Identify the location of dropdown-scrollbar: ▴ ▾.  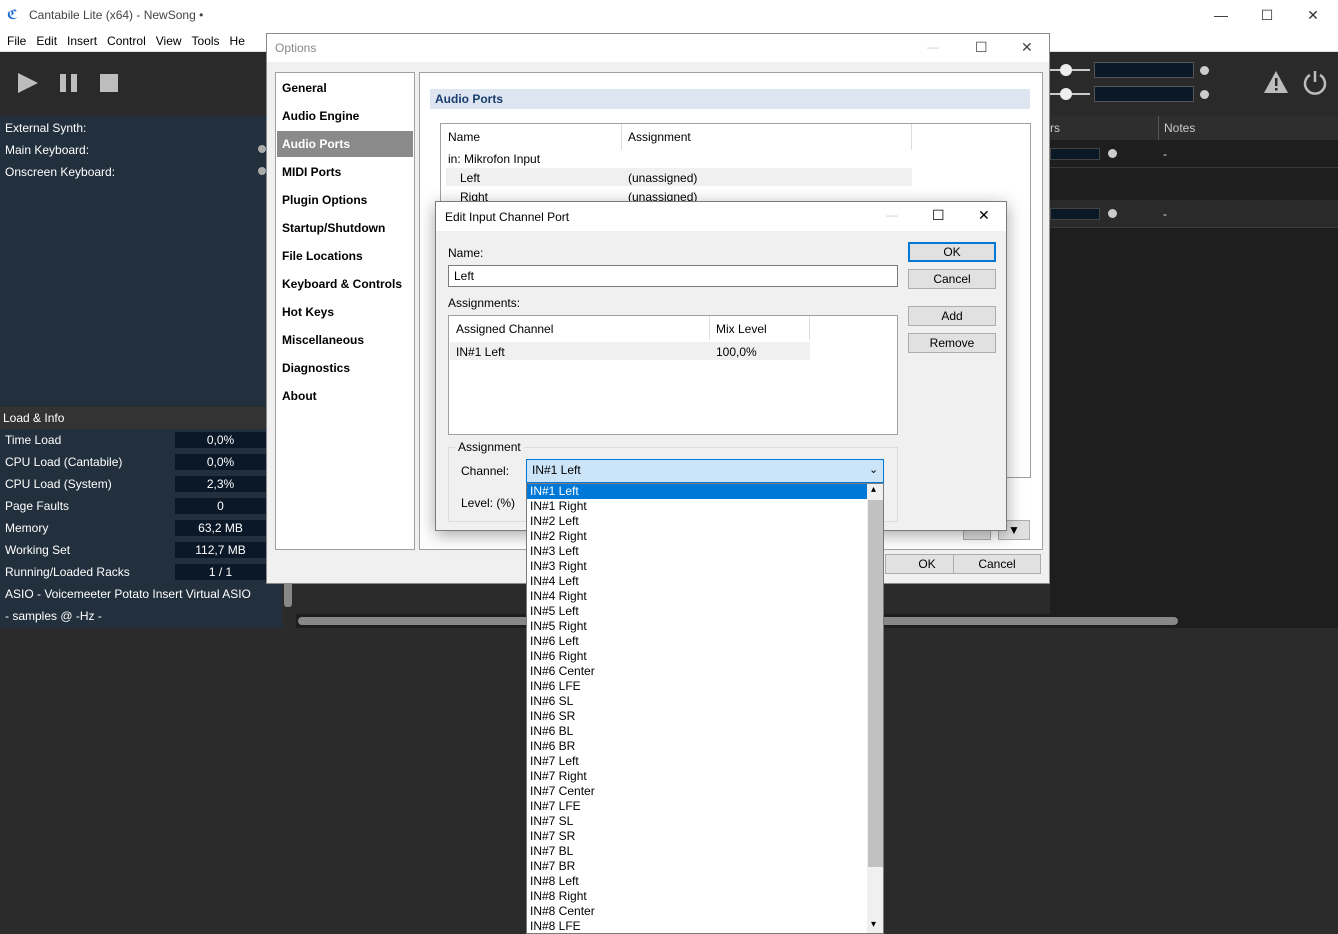
(875, 708).